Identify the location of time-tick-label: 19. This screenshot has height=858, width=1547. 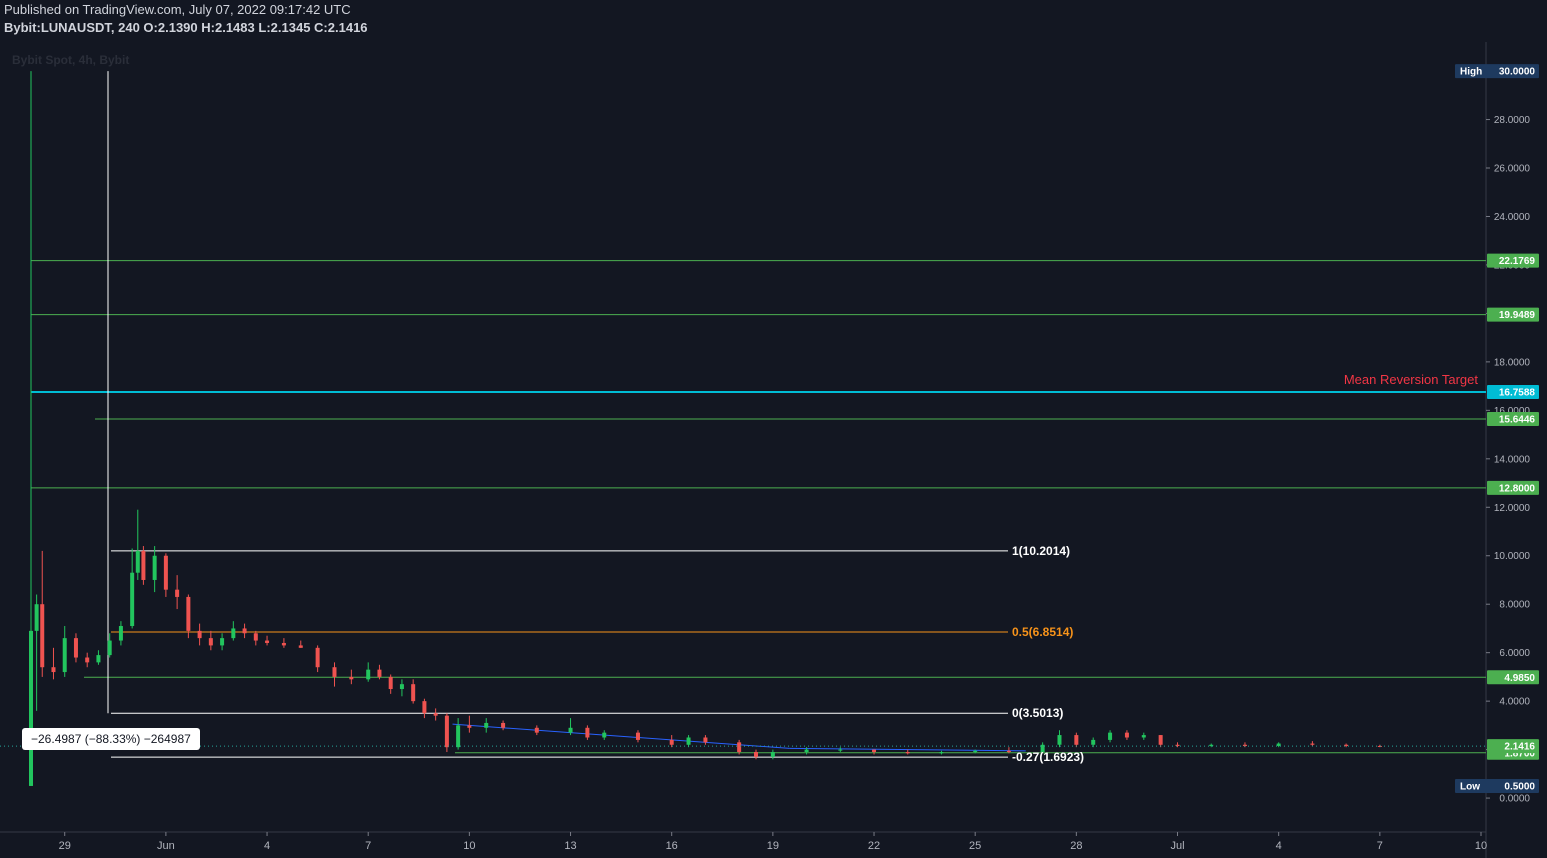
(773, 846).